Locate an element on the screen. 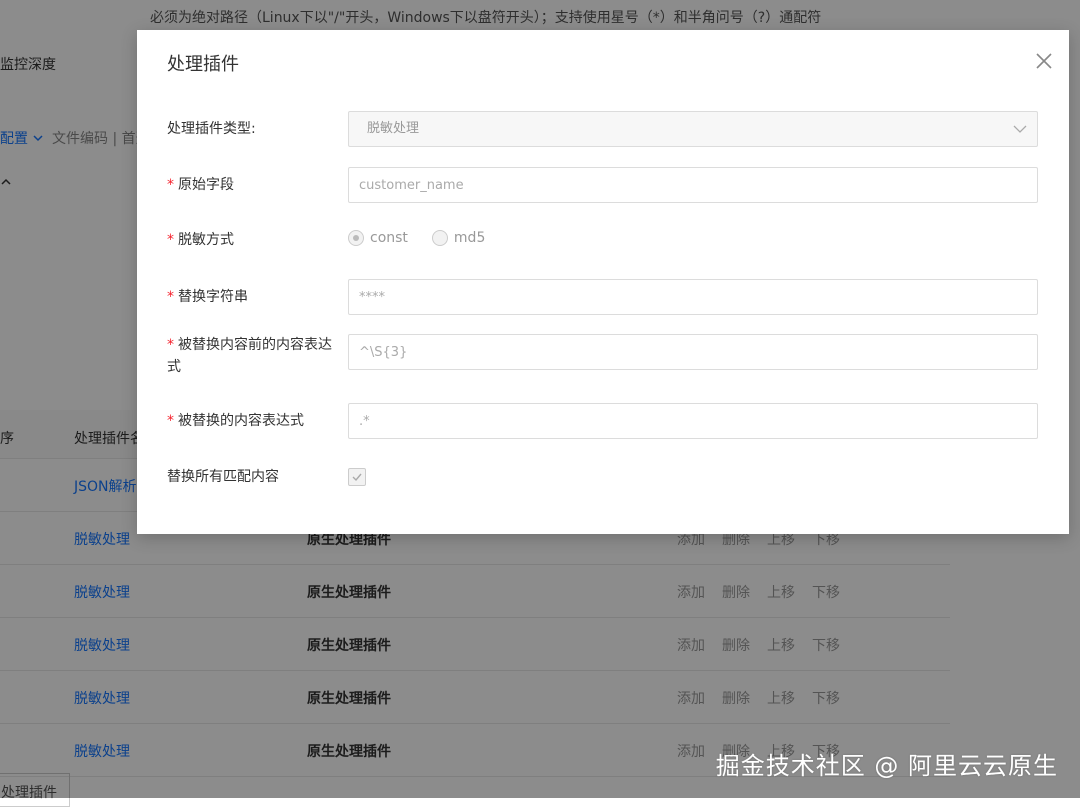 The height and width of the screenshot is (807, 1080). replace-all-label: 替换所有匹配内容 is located at coordinates (223, 477).